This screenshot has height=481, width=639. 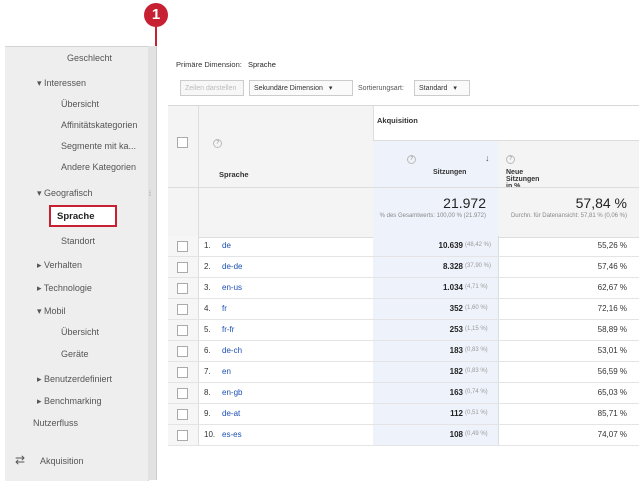 What do you see at coordinates (436, 414) in the screenshot?
I see `row-sessions-cell: 112 (0,51 %)` at bounding box center [436, 414].